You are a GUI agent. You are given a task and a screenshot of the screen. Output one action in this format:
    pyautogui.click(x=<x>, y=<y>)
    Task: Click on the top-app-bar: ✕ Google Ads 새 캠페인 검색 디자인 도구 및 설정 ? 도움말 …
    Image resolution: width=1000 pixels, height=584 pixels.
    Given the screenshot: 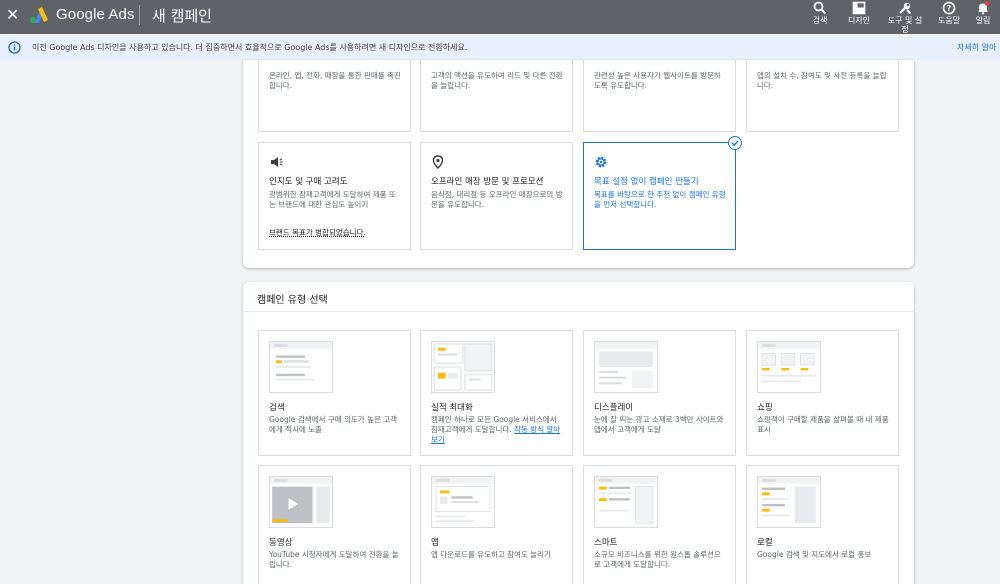 What is the action you would take?
    pyautogui.click(x=500, y=17)
    